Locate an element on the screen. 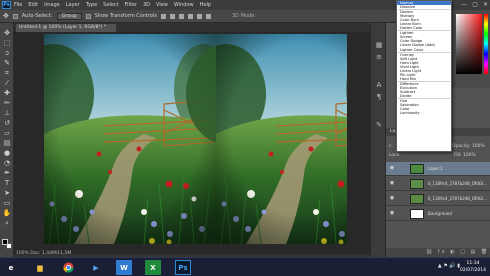 This screenshot has width=490, height=276. align-bottom-icon is located at coordinates (181, 16).